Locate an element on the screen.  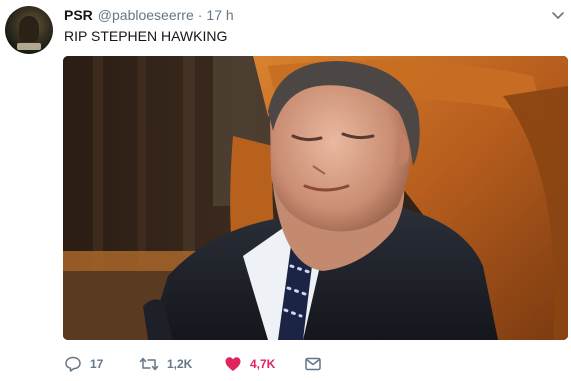
reply-count: 17 is located at coordinates (97, 364).